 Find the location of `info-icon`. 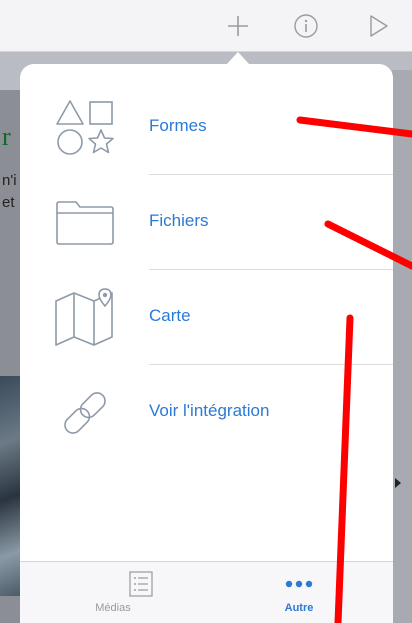

info-icon is located at coordinates (306, 26).